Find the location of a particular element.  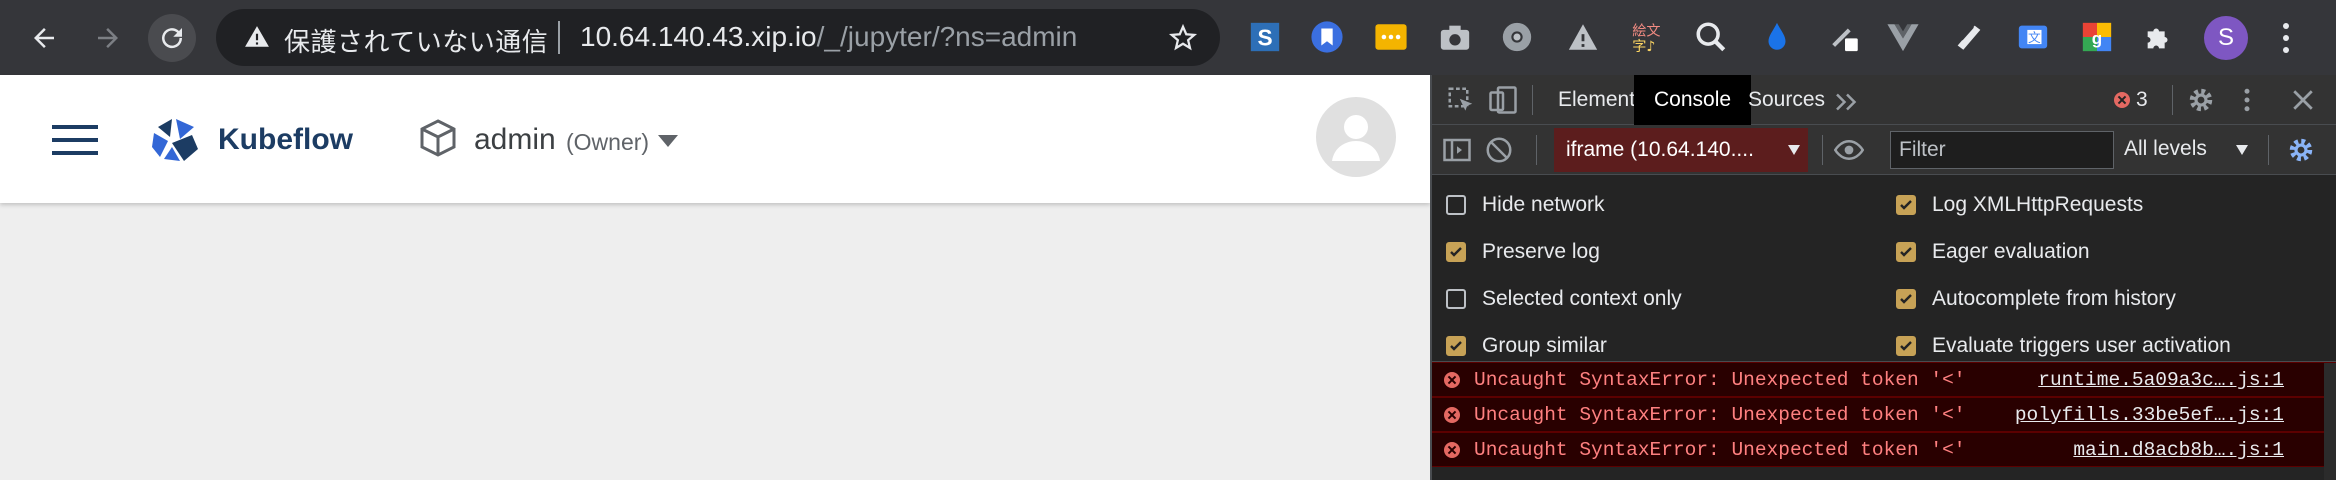

preserve-log-checkbox is located at coordinates (1456, 252).